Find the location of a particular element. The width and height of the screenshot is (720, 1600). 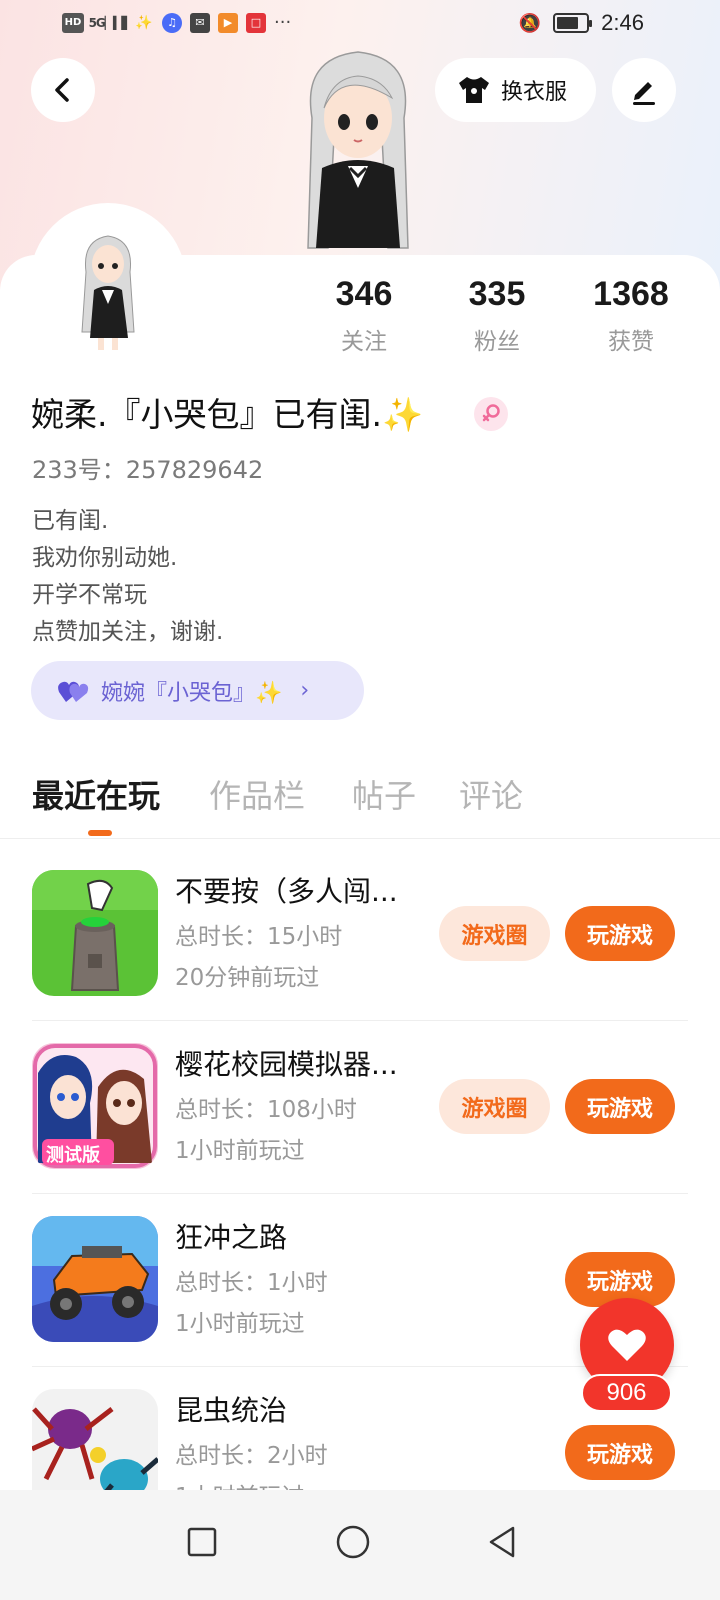

double-heart-icon is located at coordinates (73, 691).